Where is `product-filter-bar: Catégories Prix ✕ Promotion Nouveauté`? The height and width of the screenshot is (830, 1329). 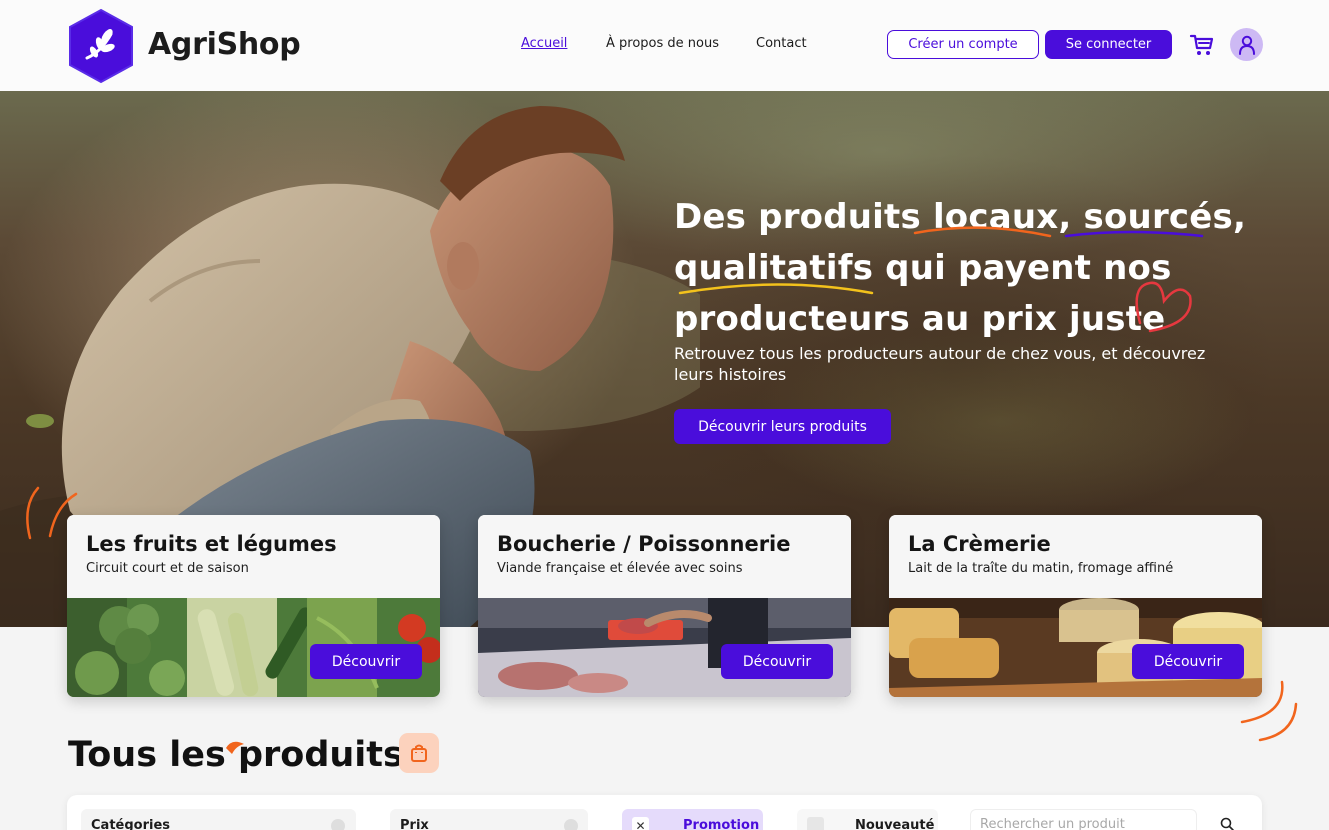 product-filter-bar: Catégories Prix ✕ Promotion Nouveauté is located at coordinates (664, 812).